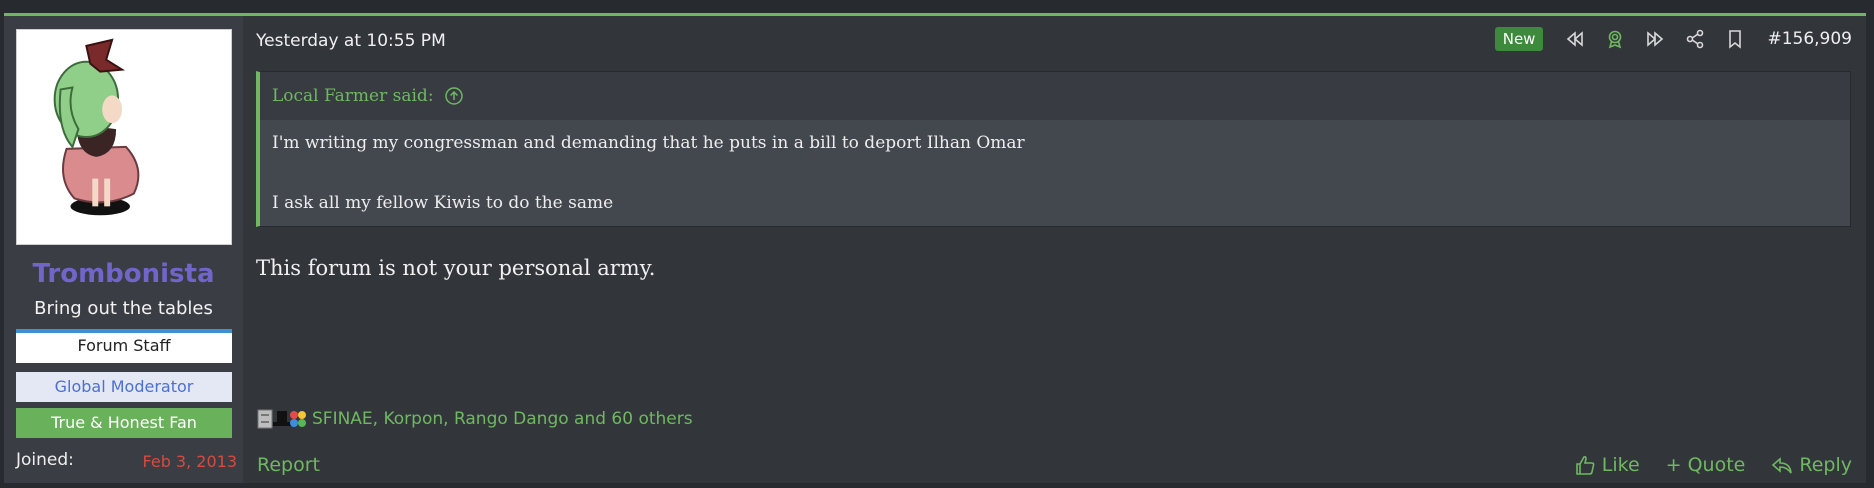  I want to click on like-button: Like, so click(1607, 465).